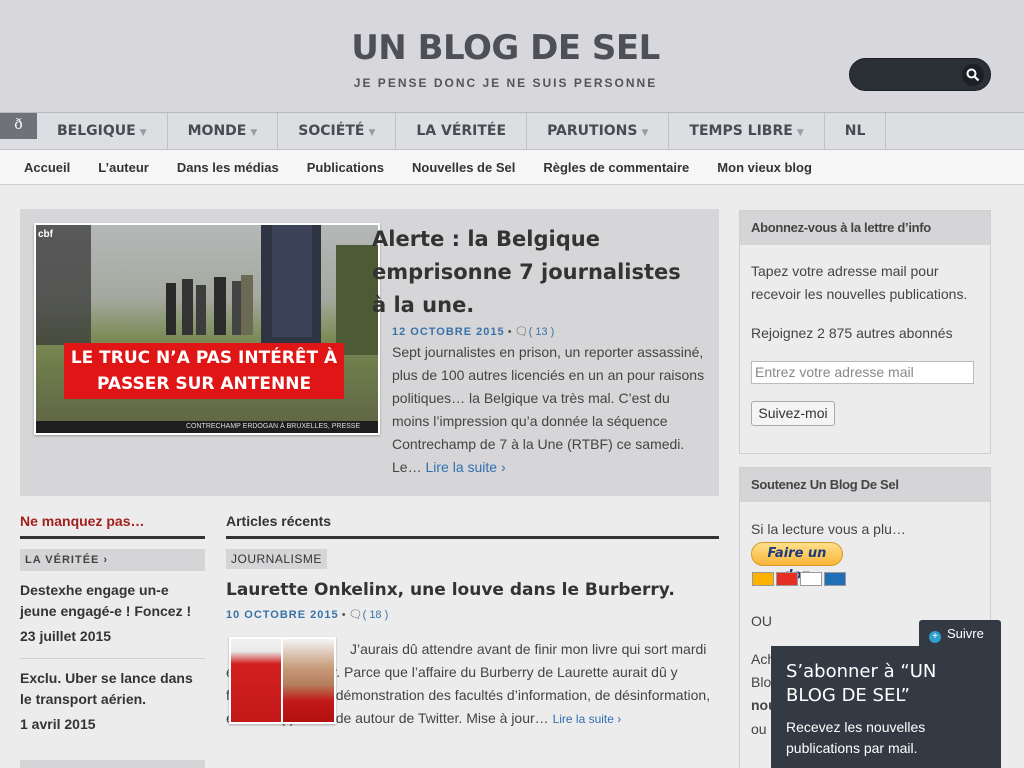 The width and height of the screenshot is (1024, 768). What do you see at coordinates (228, 167) in the screenshot?
I see `subnav-medias: Dans les médias` at bounding box center [228, 167].